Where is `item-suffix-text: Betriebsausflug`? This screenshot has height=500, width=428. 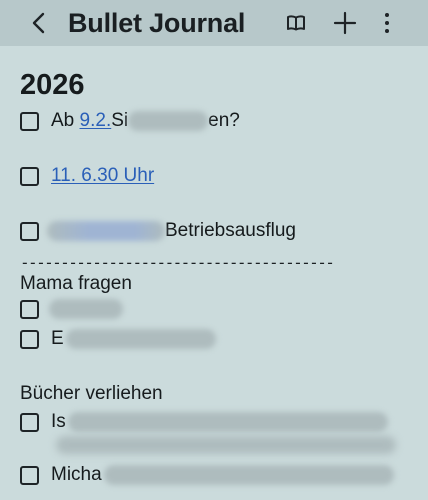
item-suffix-text: Betriebsausflug is located at coordinates (230, 230).